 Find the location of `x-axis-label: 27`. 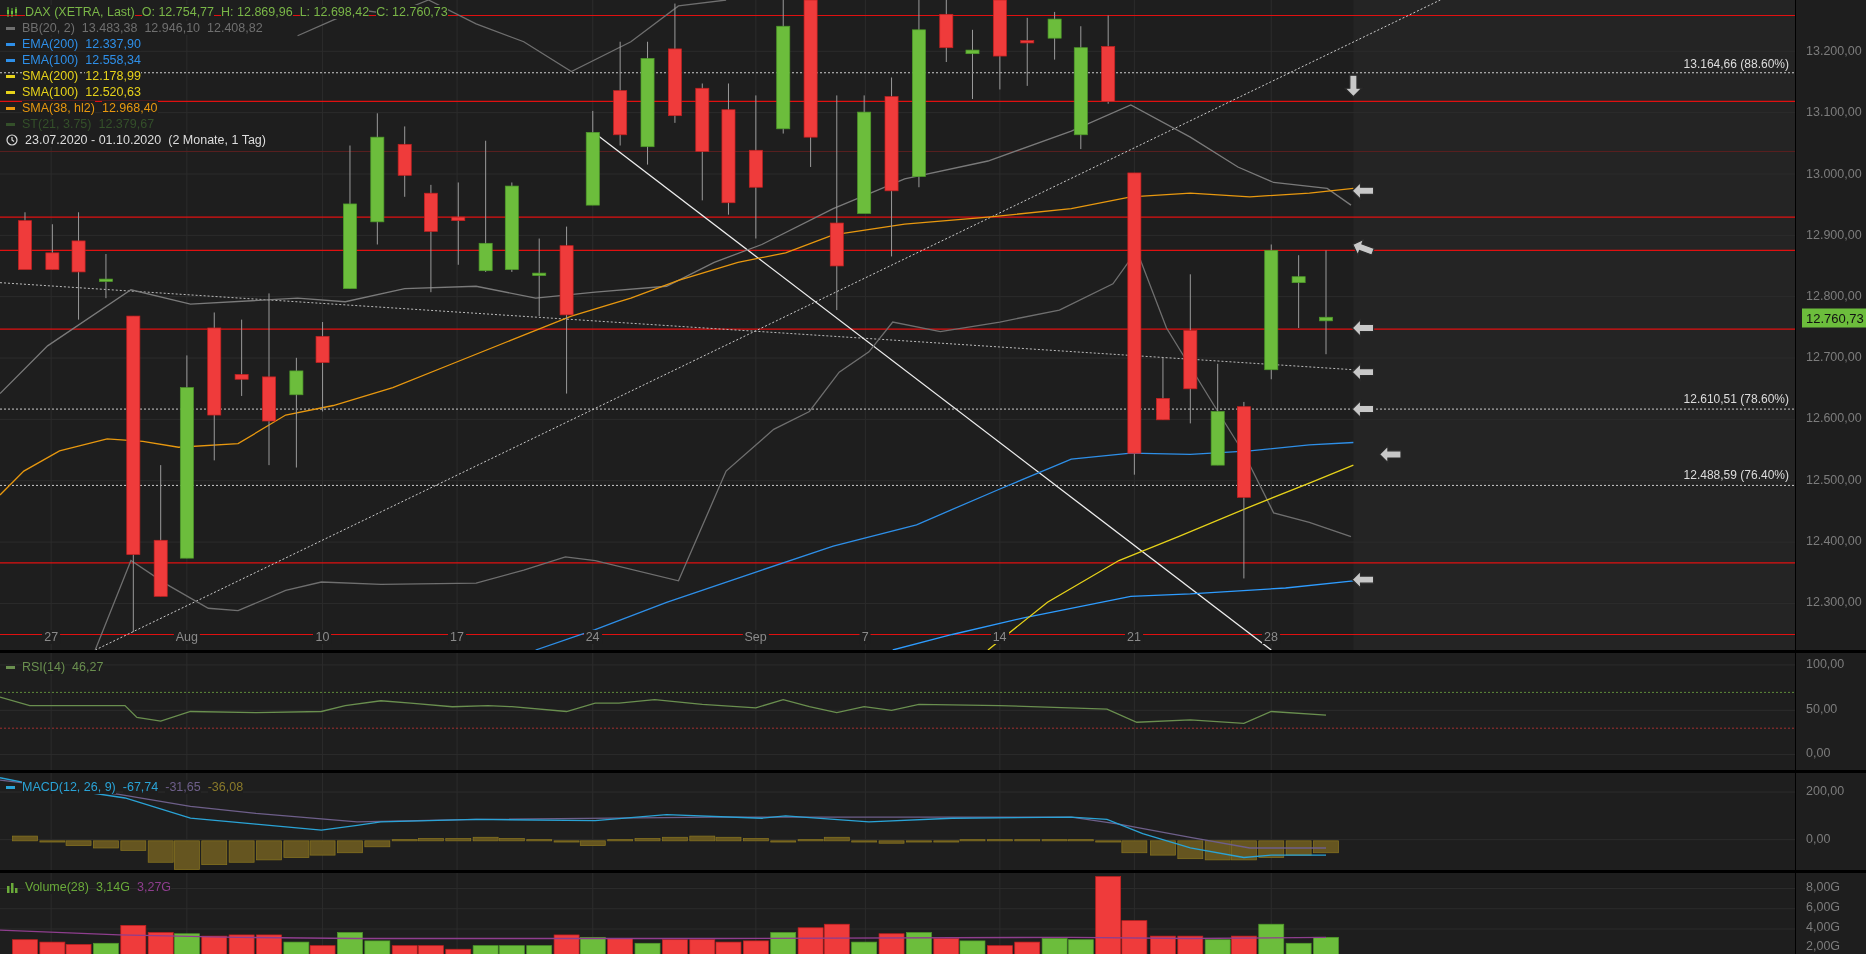

x-axis-label: 27 is located at coordinates (51, 637).